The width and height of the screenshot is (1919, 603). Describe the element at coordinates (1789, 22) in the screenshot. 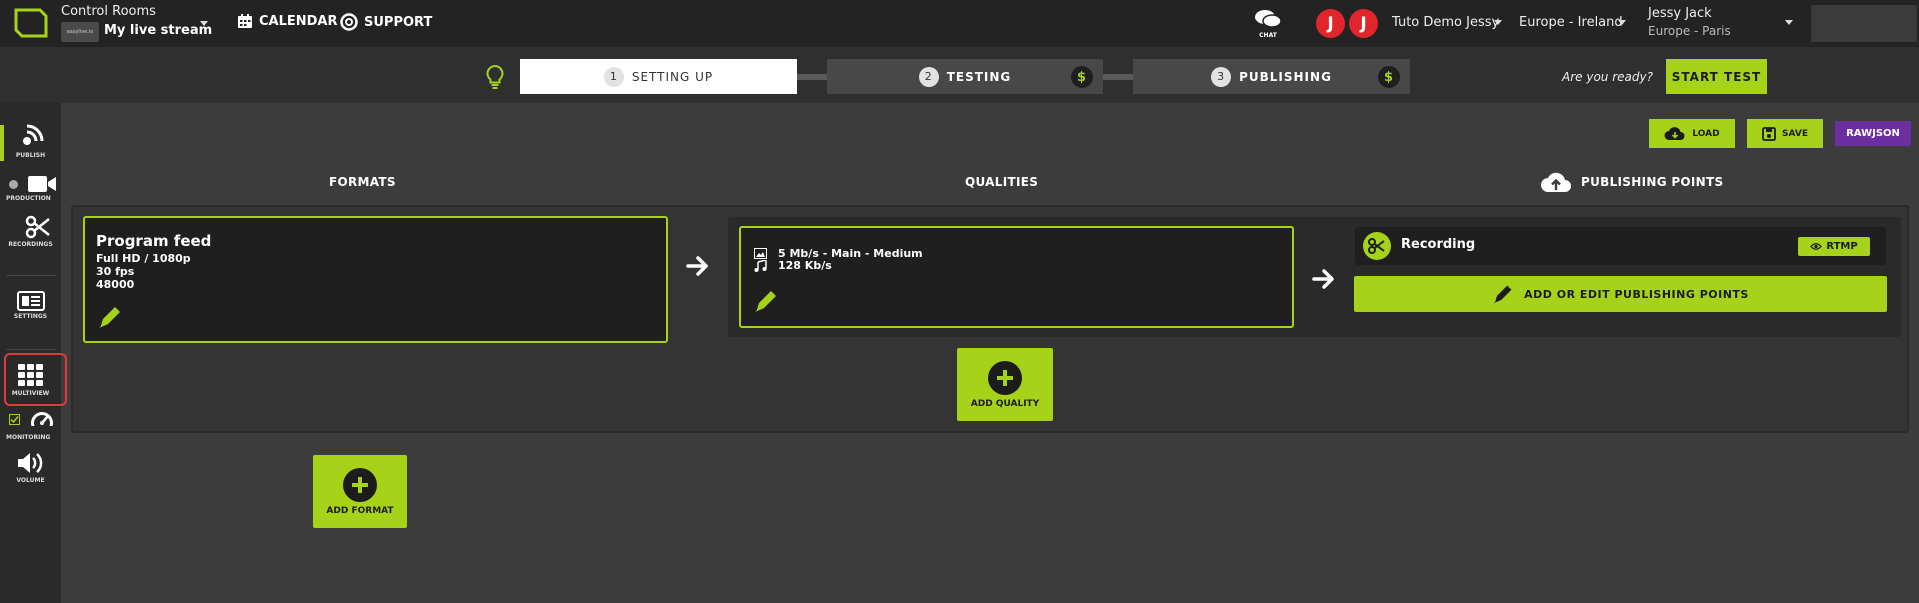

I see `user-caret-icon` at that location.